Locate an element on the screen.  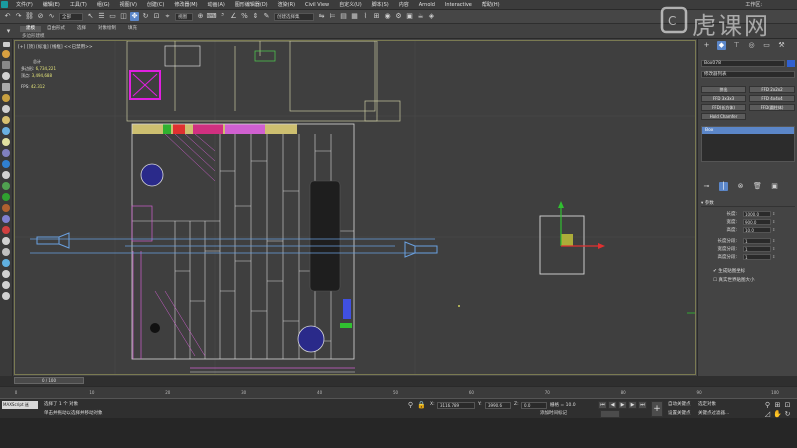
length-segs-input: 1 is located at coordinates (757, 241).